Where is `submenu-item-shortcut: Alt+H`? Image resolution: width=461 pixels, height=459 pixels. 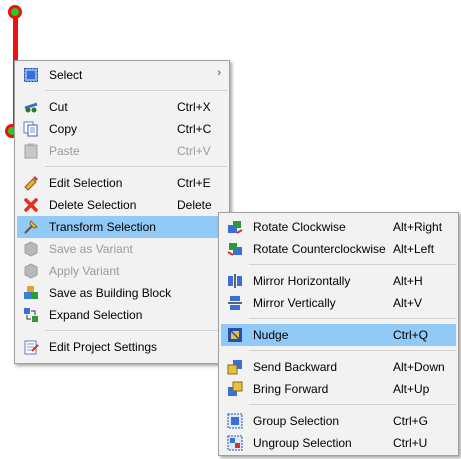 submenu-item-shortcut: Alt+H is located at coordinates (408, 281).